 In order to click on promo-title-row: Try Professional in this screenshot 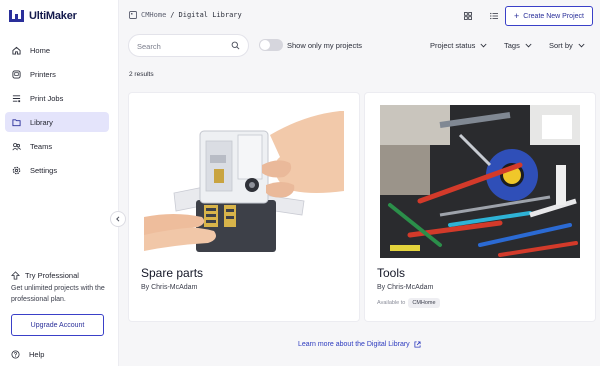, I will do `click(60, 275)`.